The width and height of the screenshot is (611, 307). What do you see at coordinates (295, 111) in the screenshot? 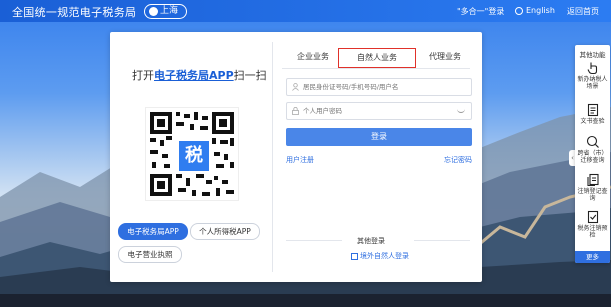
I see `lock-icon` at bounding box center [295, 111].